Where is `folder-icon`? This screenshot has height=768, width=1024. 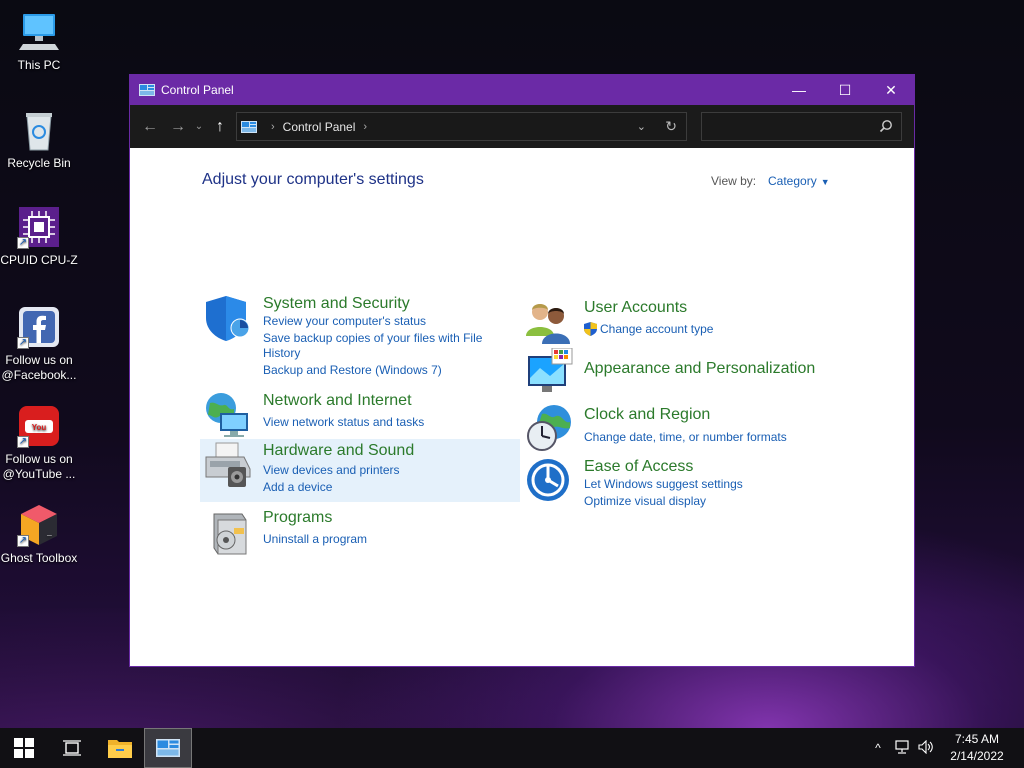
folder-icon is located at coordinates (120, 749).